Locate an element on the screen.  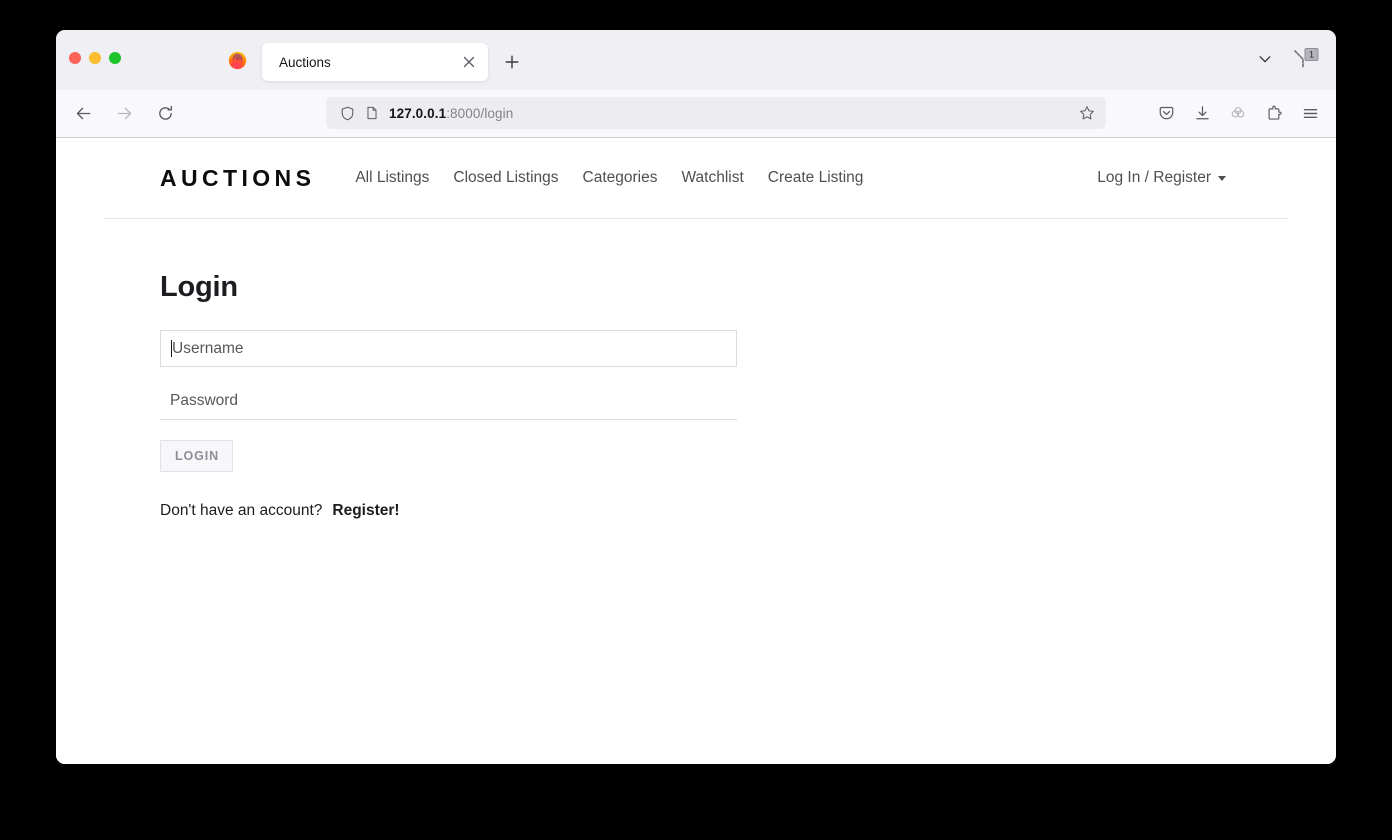
page-document-icon is located at coordinates (372, 113).